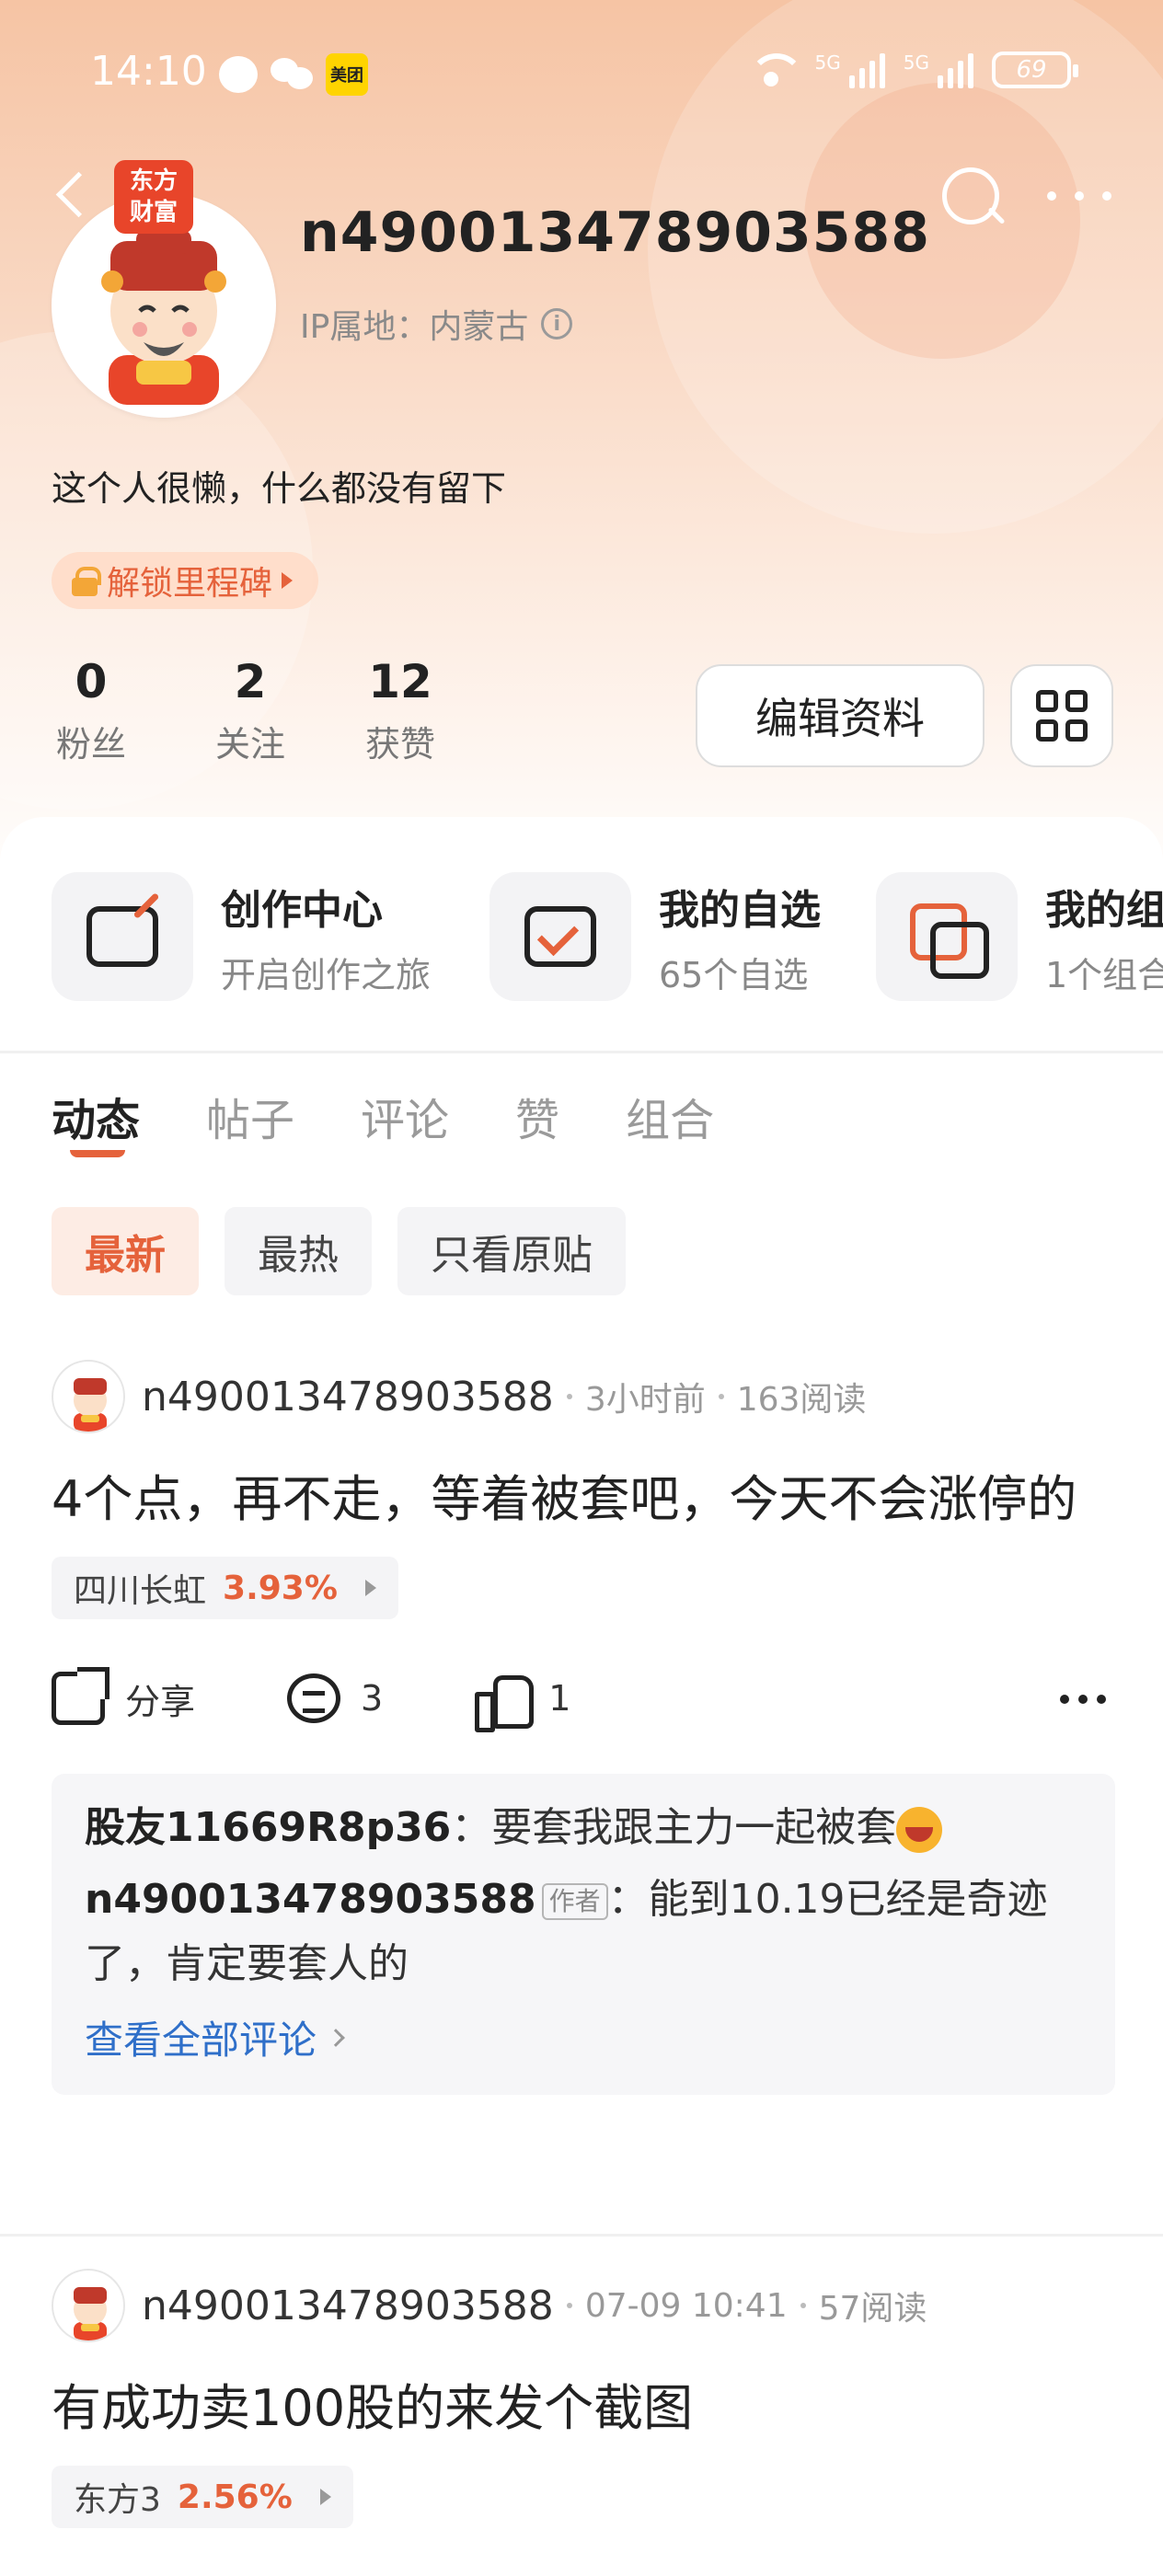  What do you see at coordinates (400, 744) in the screenshot?
I see `stat-label: 获赞` at bounding box center [400, 744].